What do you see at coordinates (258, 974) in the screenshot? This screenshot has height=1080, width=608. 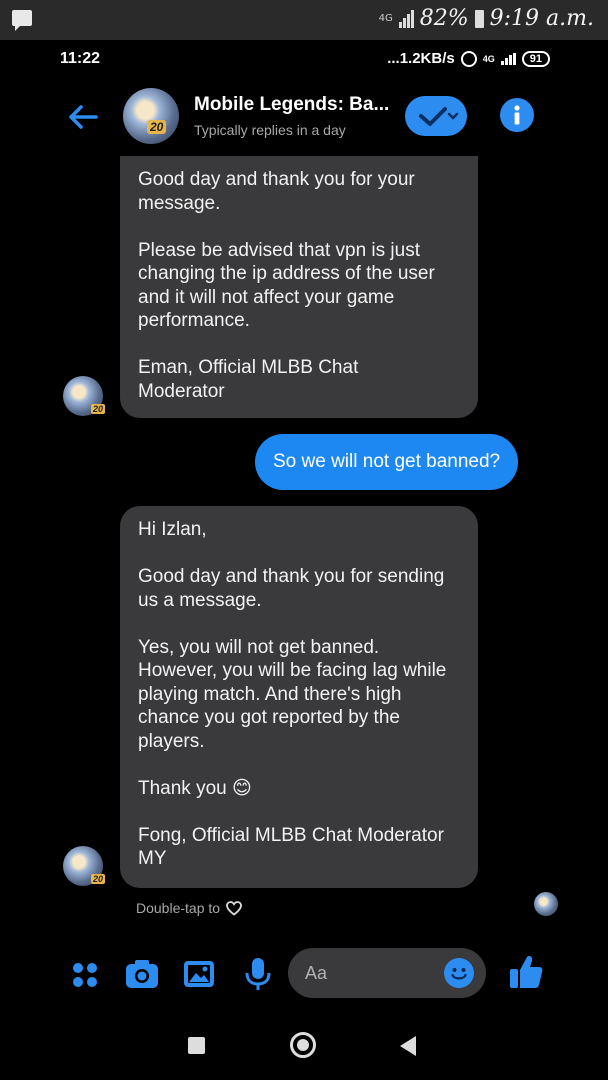 I see `microphone-icon` at bounding box center [258, 974].